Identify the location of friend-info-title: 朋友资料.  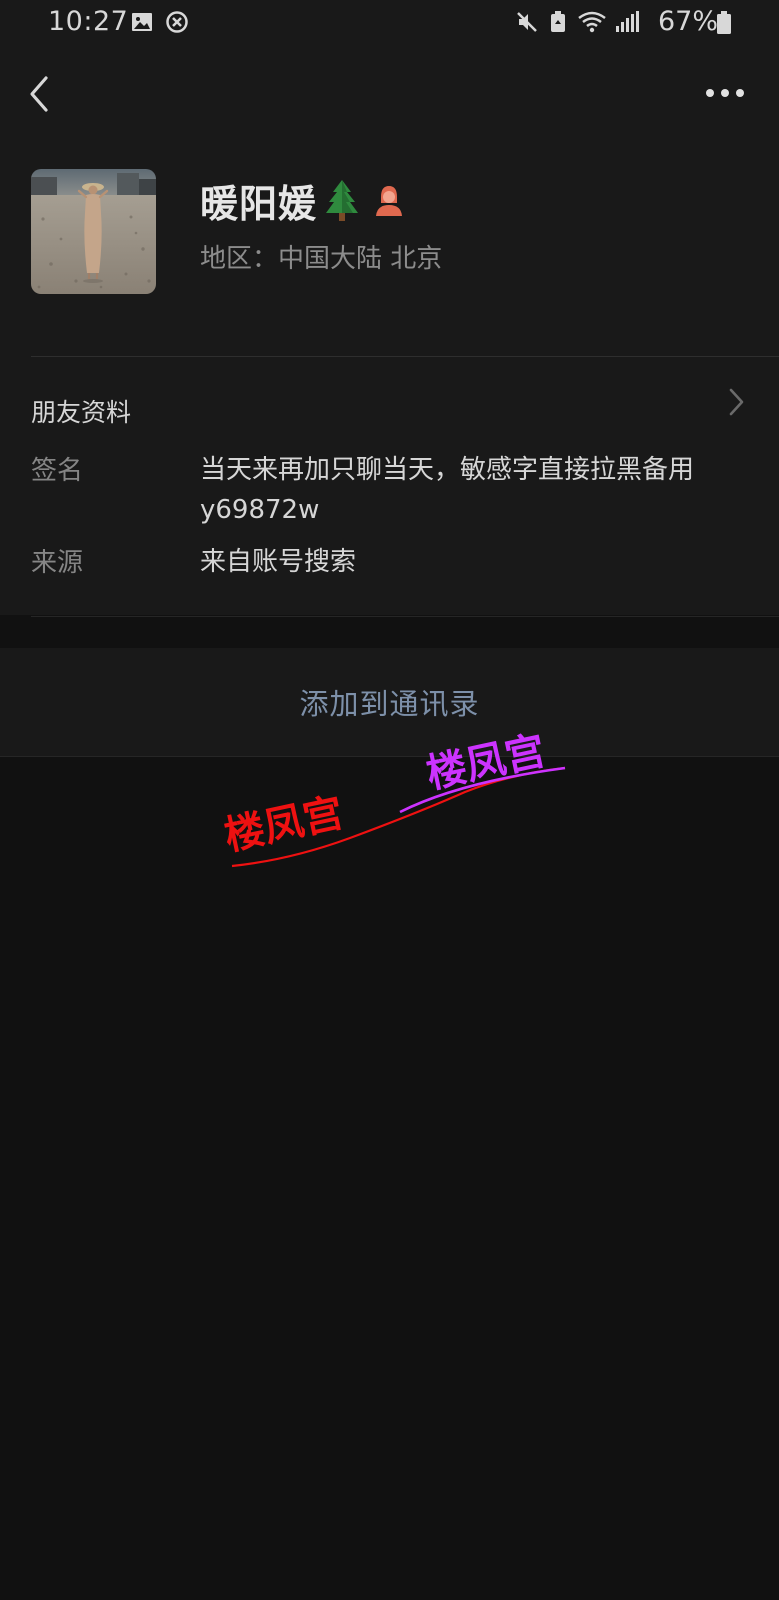
(81, 411).